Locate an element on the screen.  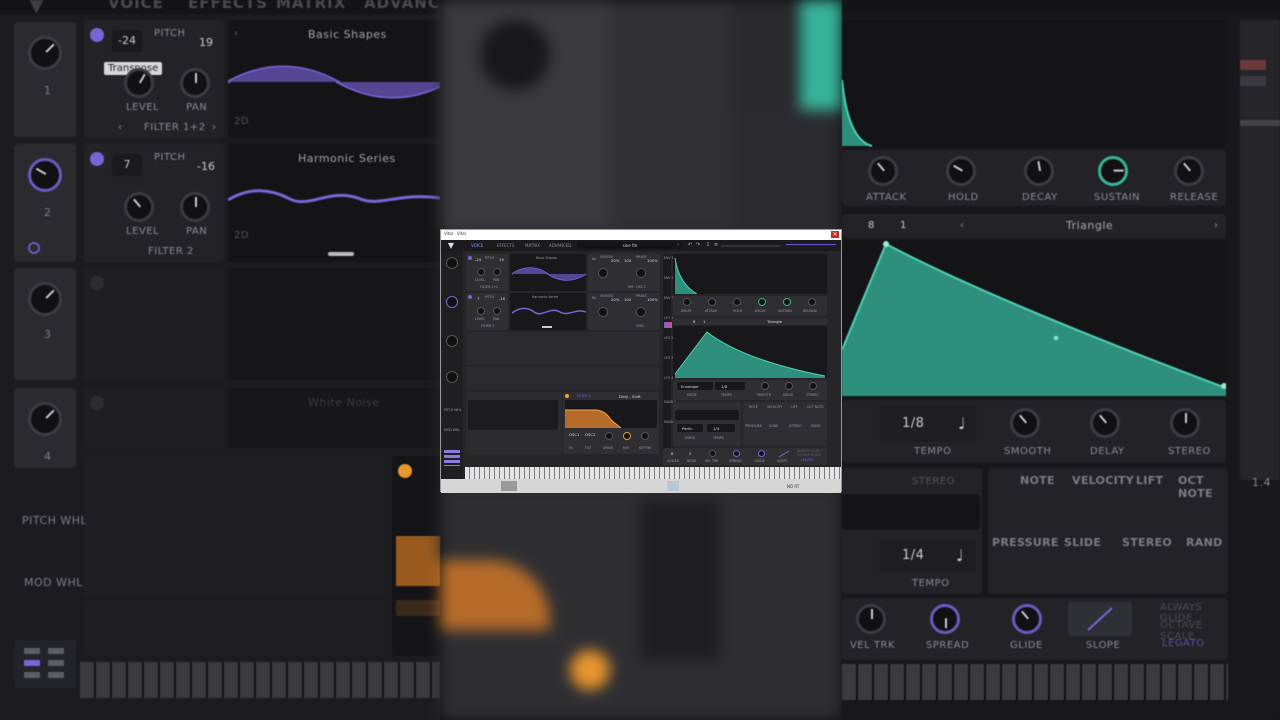
osc1-transpose: -24 is located at coordinates (127, 41).